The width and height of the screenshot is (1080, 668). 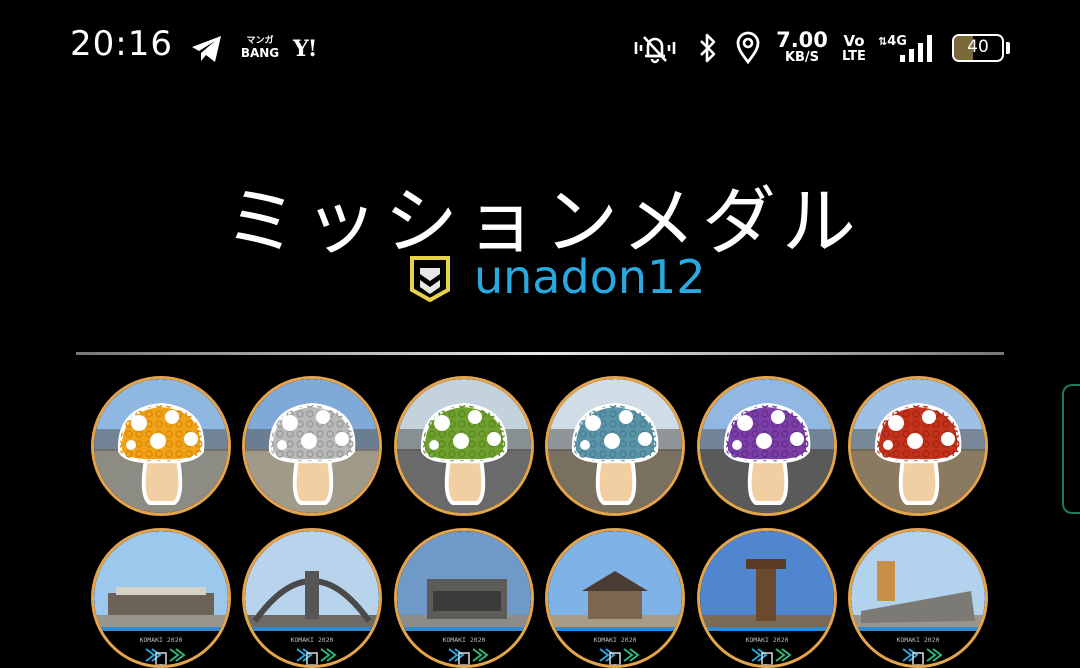 I want to click on medal-komaki-2020-building: KOMAKI 2020, so click(x=464, y=598).